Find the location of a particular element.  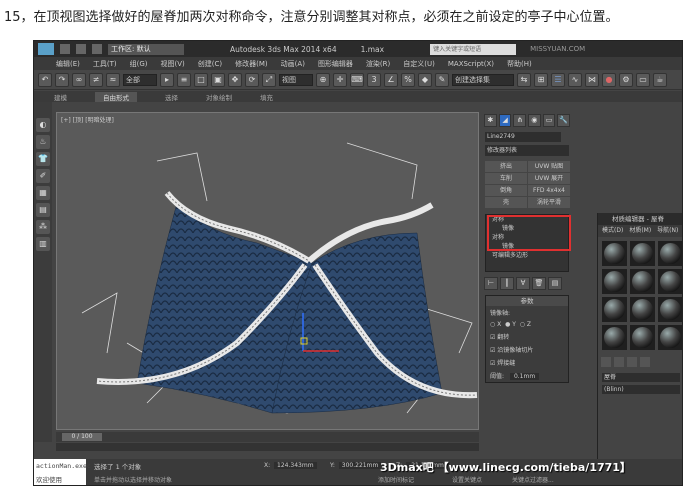

mat-menu-navigation: 导航(N) is located at coordinates (667, 231).